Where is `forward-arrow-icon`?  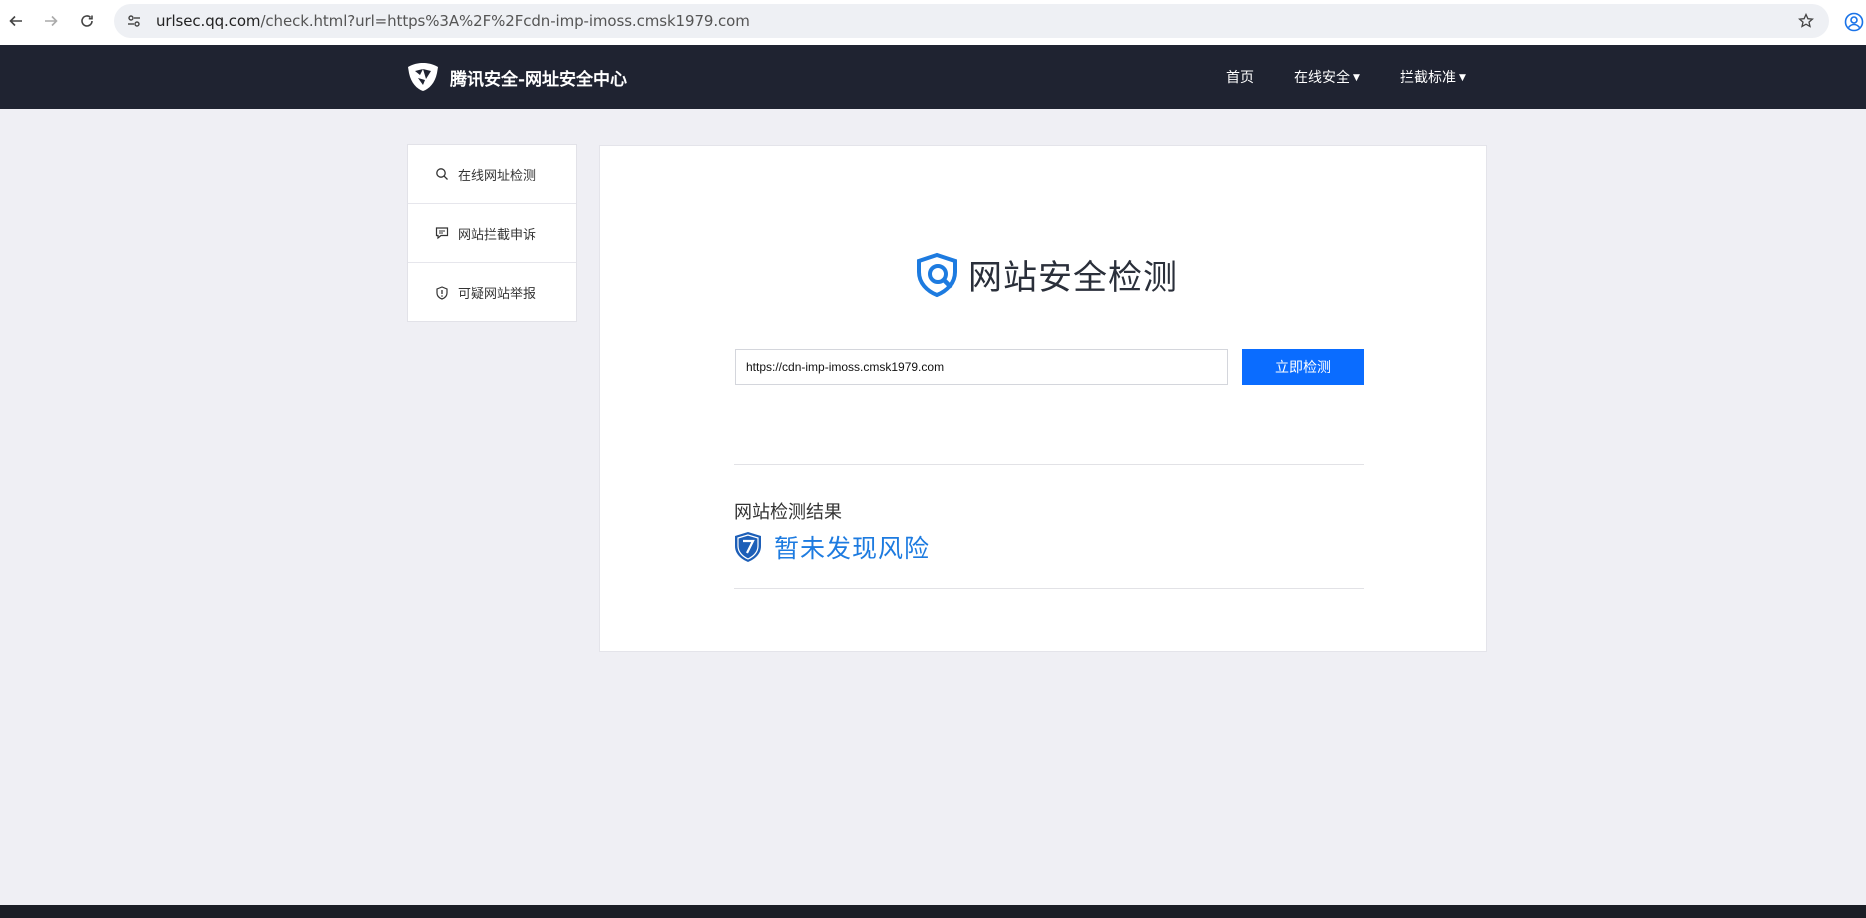
forward-arrow-icon is located at coordinates (51, 21).